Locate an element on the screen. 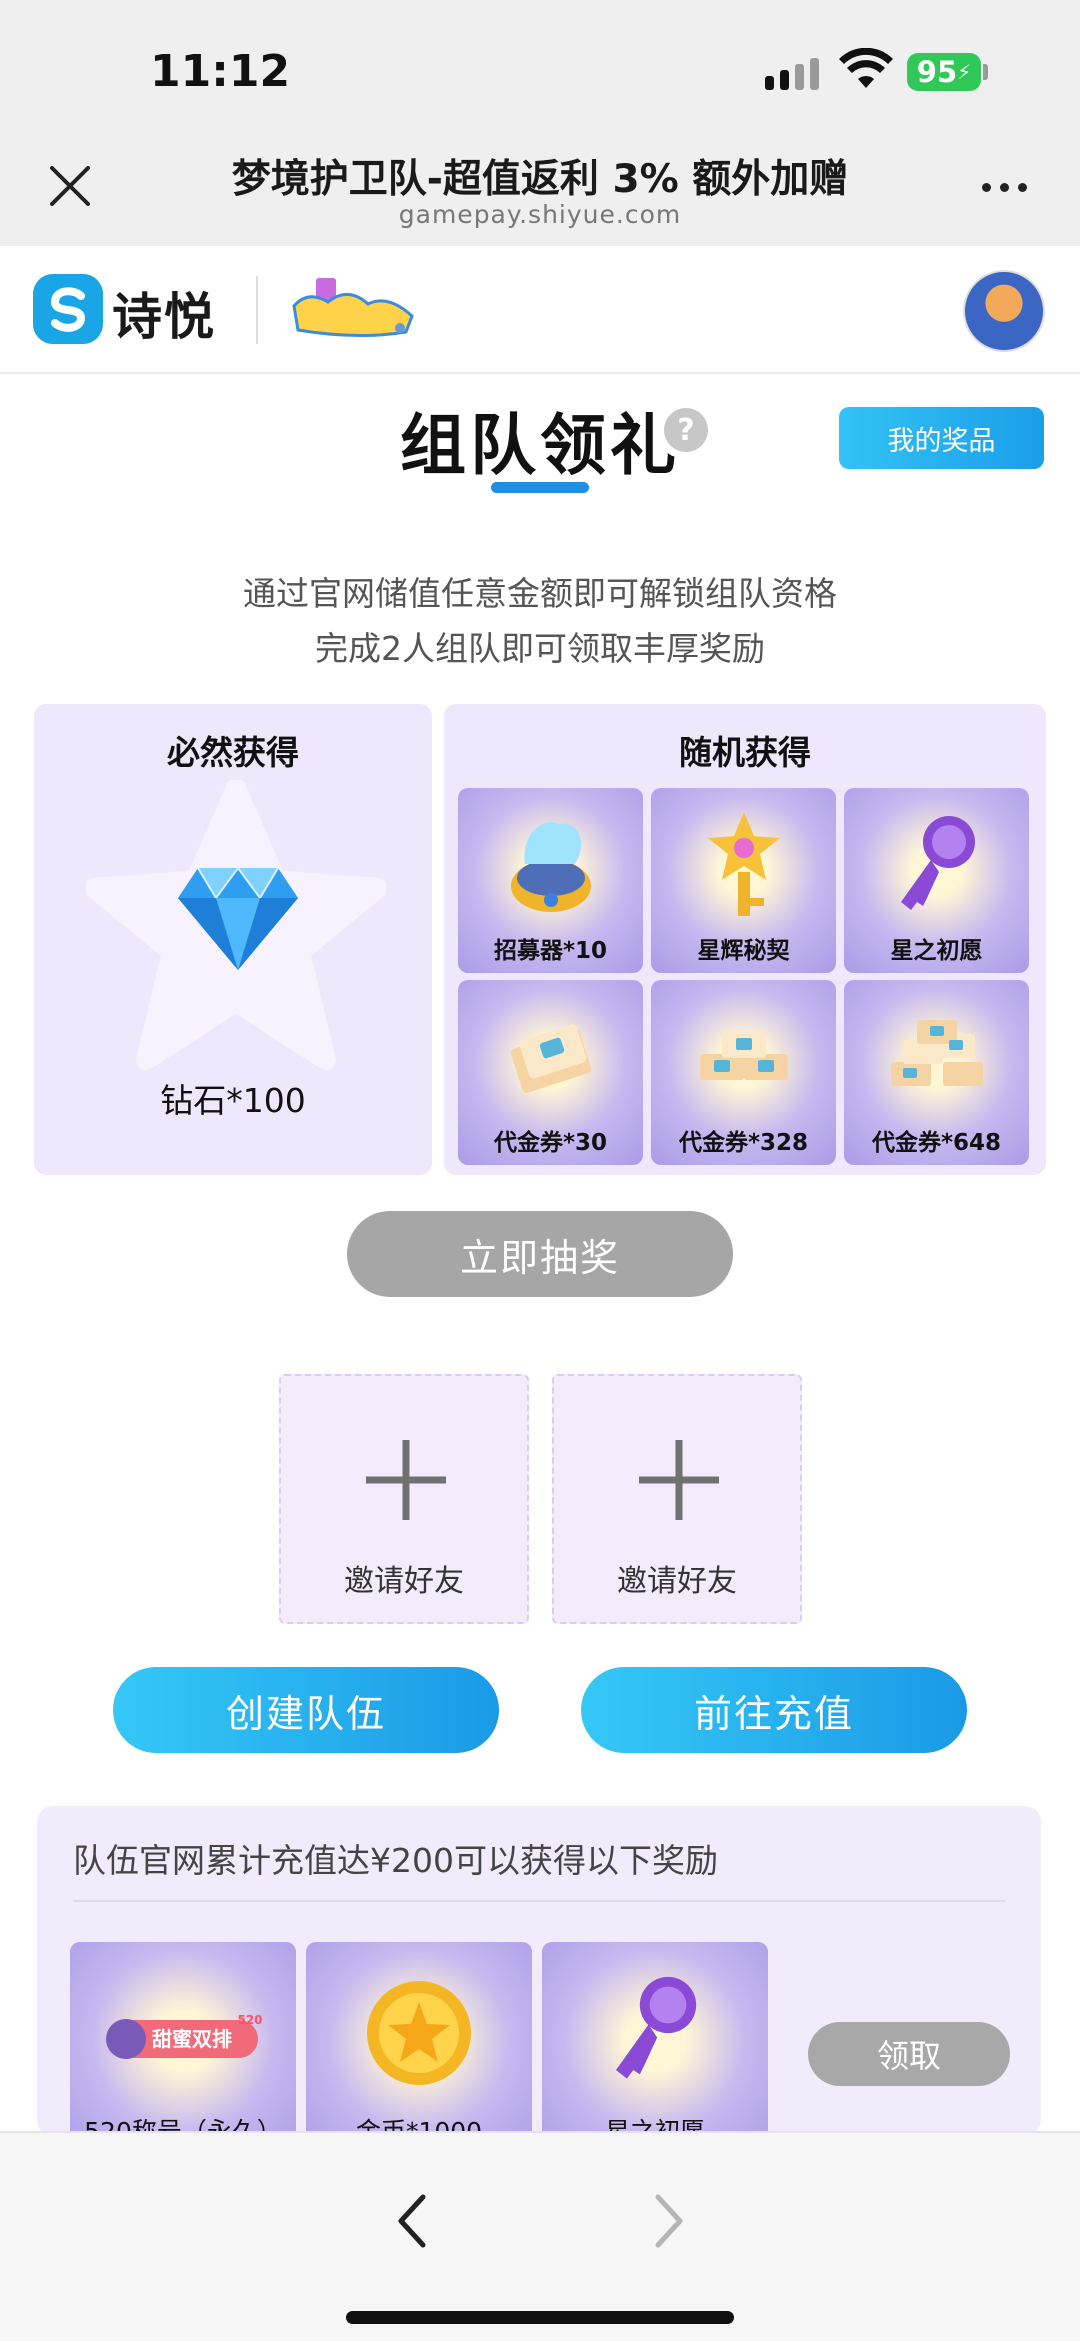 This screenshot has height=2341, width=1080. title-underline is located at coordinates (540, 487).